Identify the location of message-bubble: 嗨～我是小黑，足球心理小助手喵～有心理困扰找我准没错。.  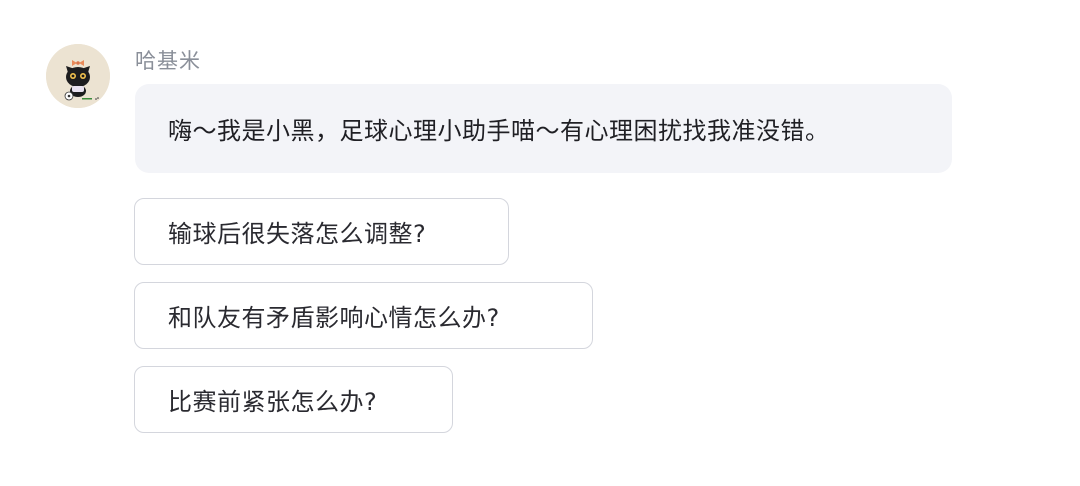
(543, 128).